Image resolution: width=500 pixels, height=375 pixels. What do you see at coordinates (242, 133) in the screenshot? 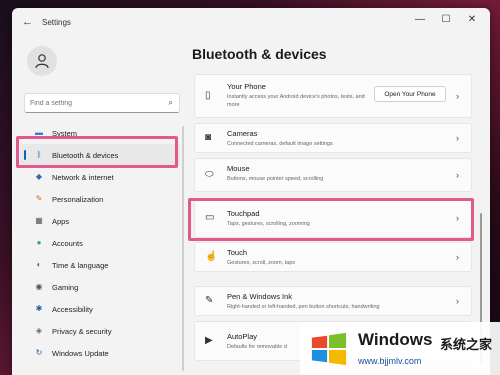
I see `card-title: Cameras` at bounding box center [242, 133].